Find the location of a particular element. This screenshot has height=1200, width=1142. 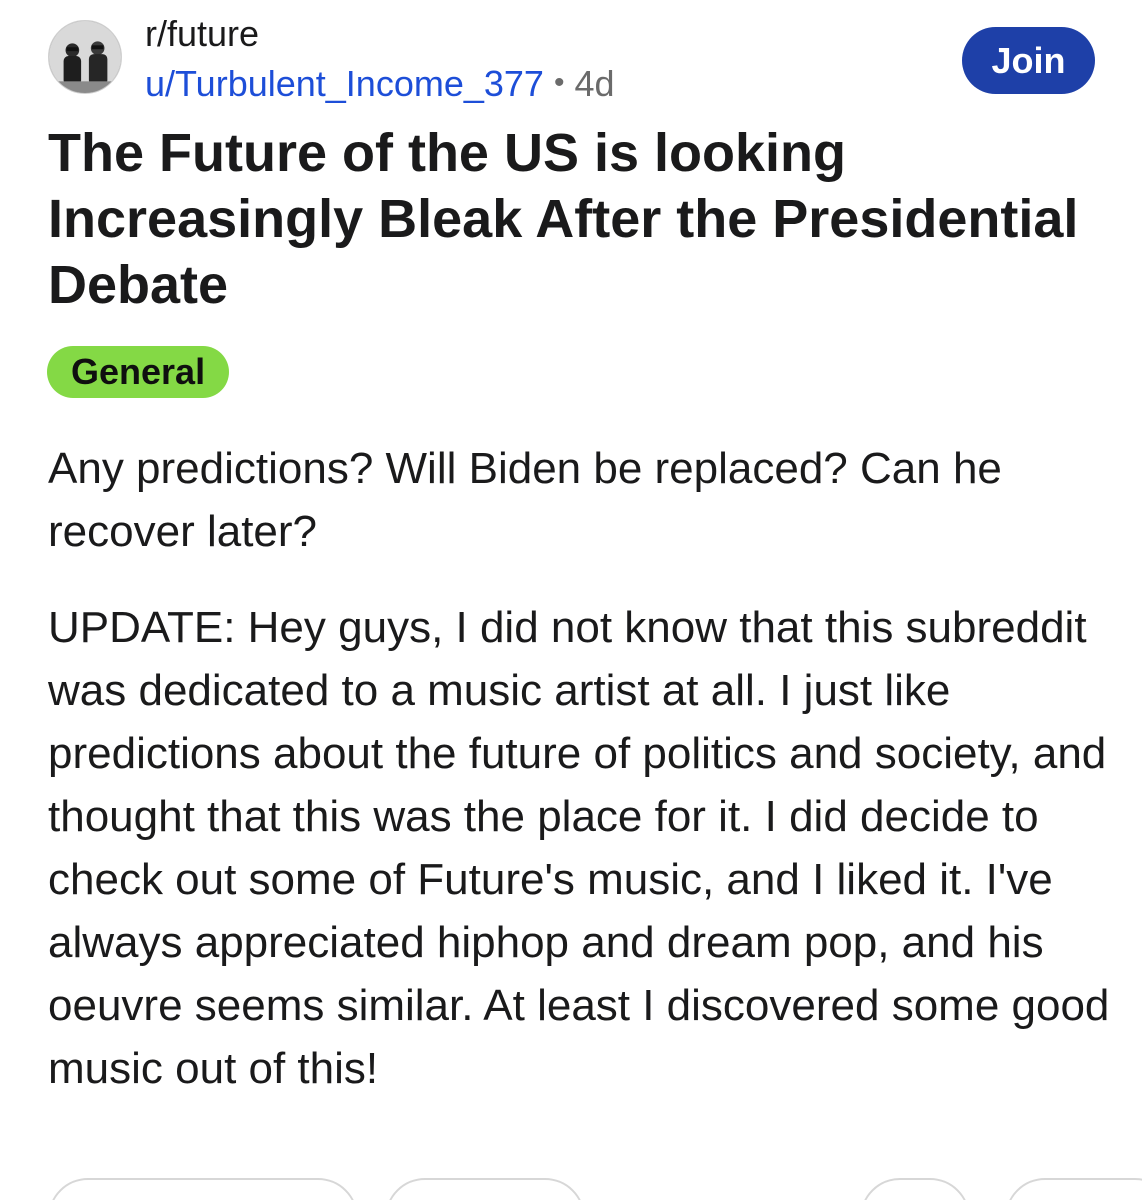

vote-bar is located at coordinates (203, 1189).